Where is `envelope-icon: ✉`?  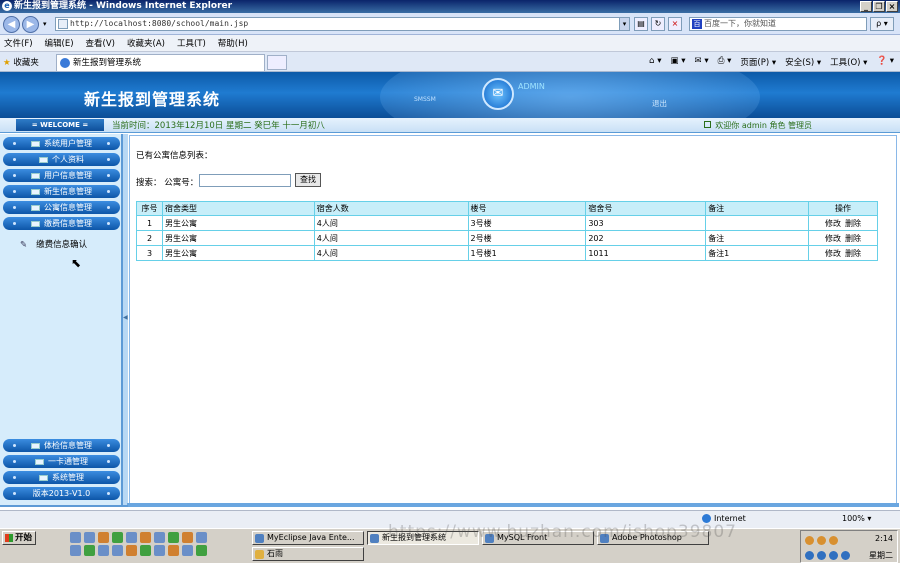
envelope-icon: ✉ is located at coordinates (498, 94).